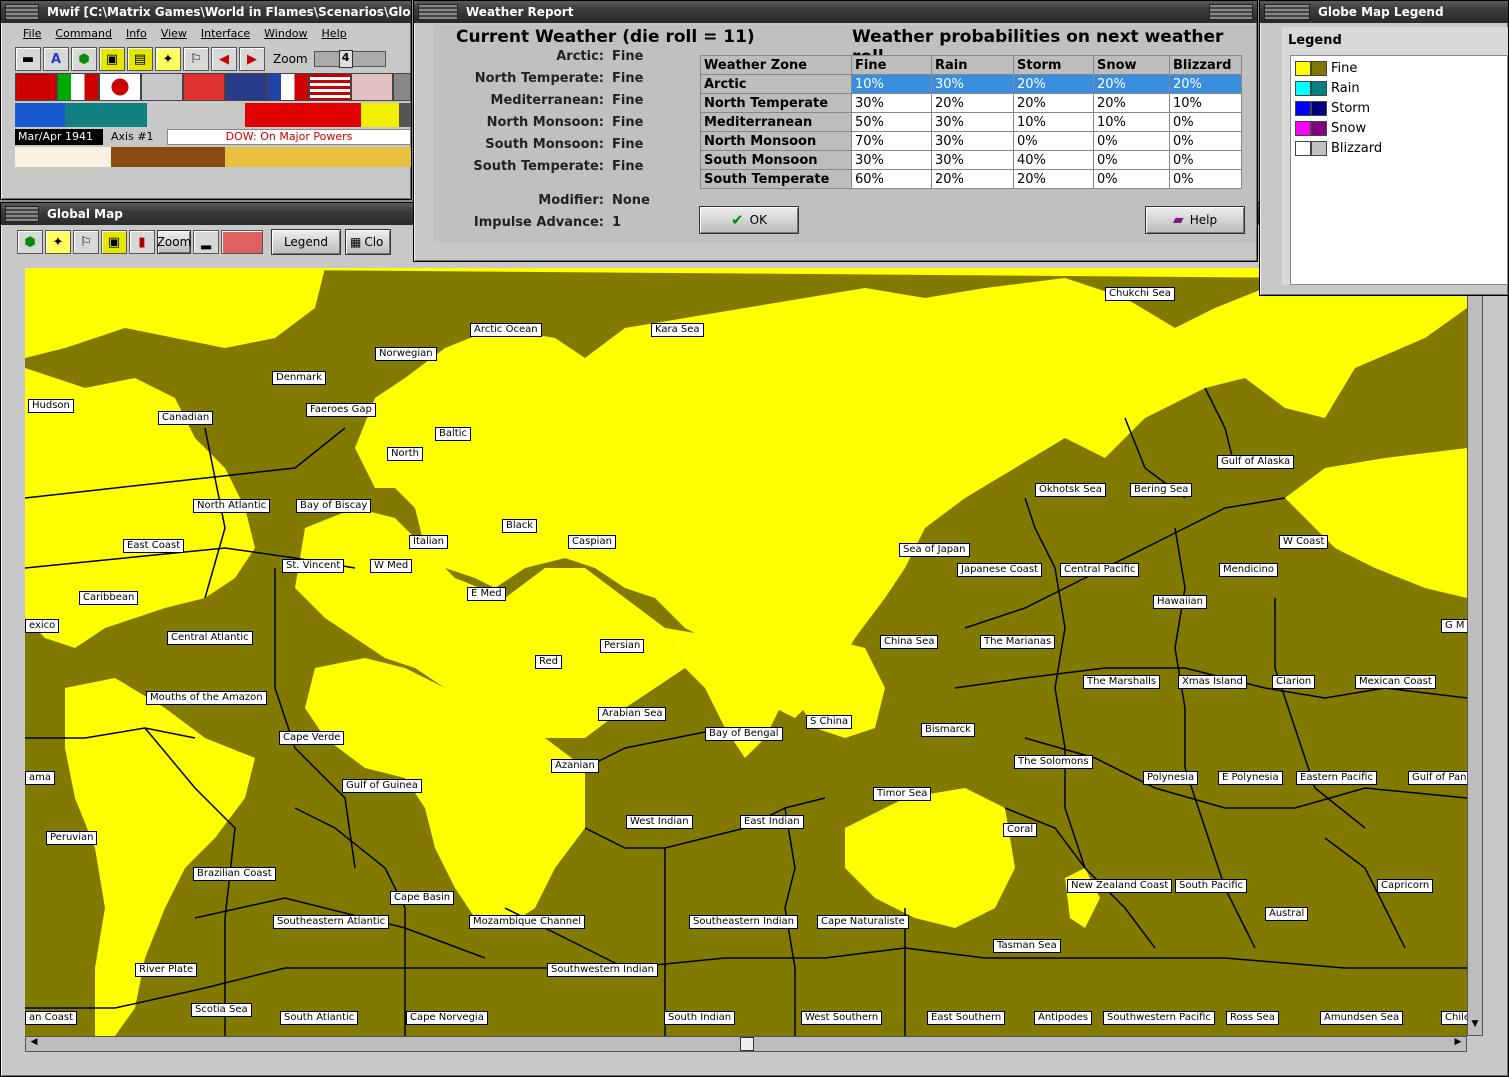  Describe the element at coordinates (319, 1018) in the screenshot. I see `map-sea-area-label: South Atlantic` at that location.